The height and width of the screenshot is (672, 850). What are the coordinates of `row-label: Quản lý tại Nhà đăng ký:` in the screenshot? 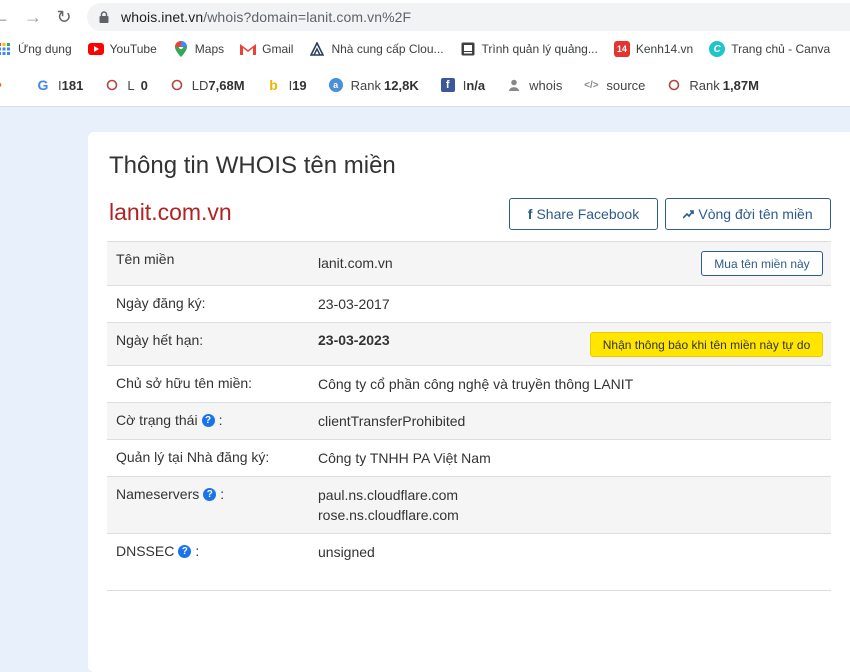 It's located at (193, 457).